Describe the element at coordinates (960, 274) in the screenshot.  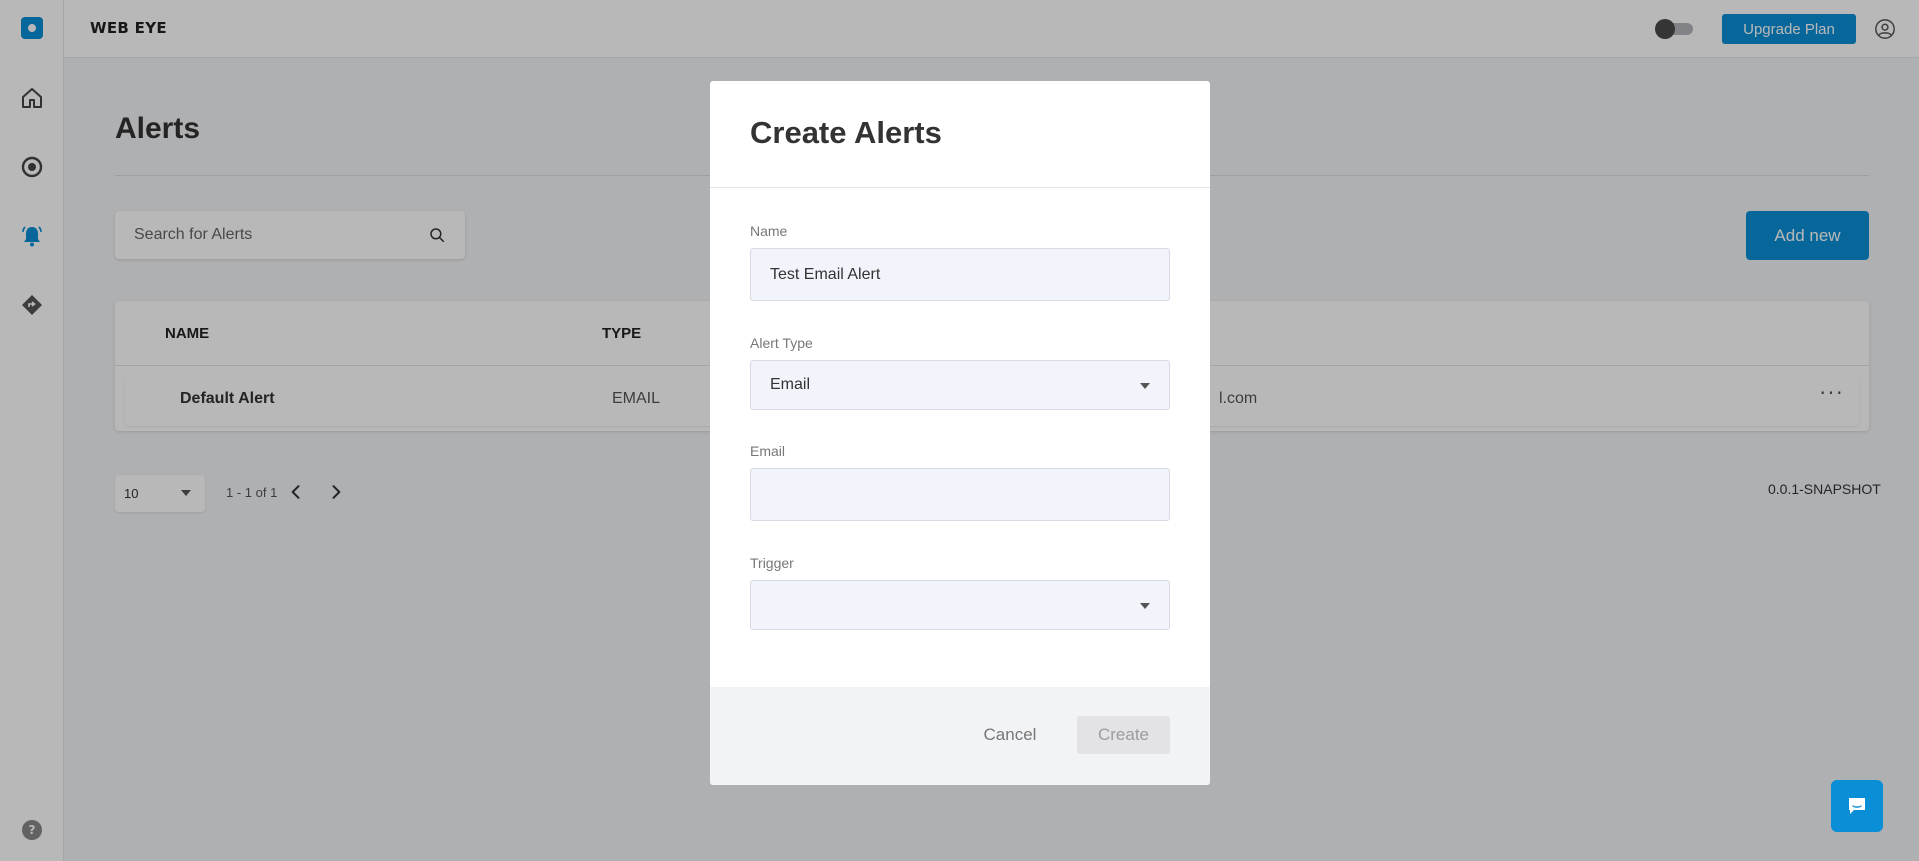
I see `name-input` at that location.